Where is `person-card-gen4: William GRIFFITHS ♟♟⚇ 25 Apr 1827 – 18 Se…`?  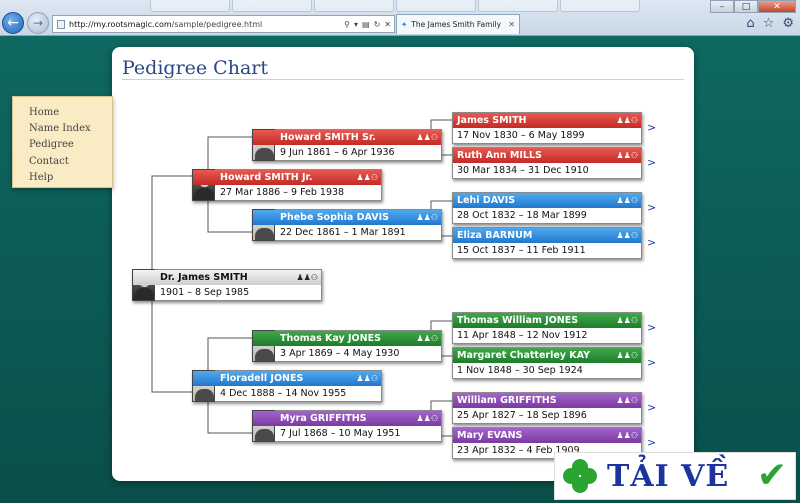 person-card-gen4: William GRIFFITHS ♟♟⚇ 25 Apr 1827 – 18 Se… is located at coordinates (547, 408).